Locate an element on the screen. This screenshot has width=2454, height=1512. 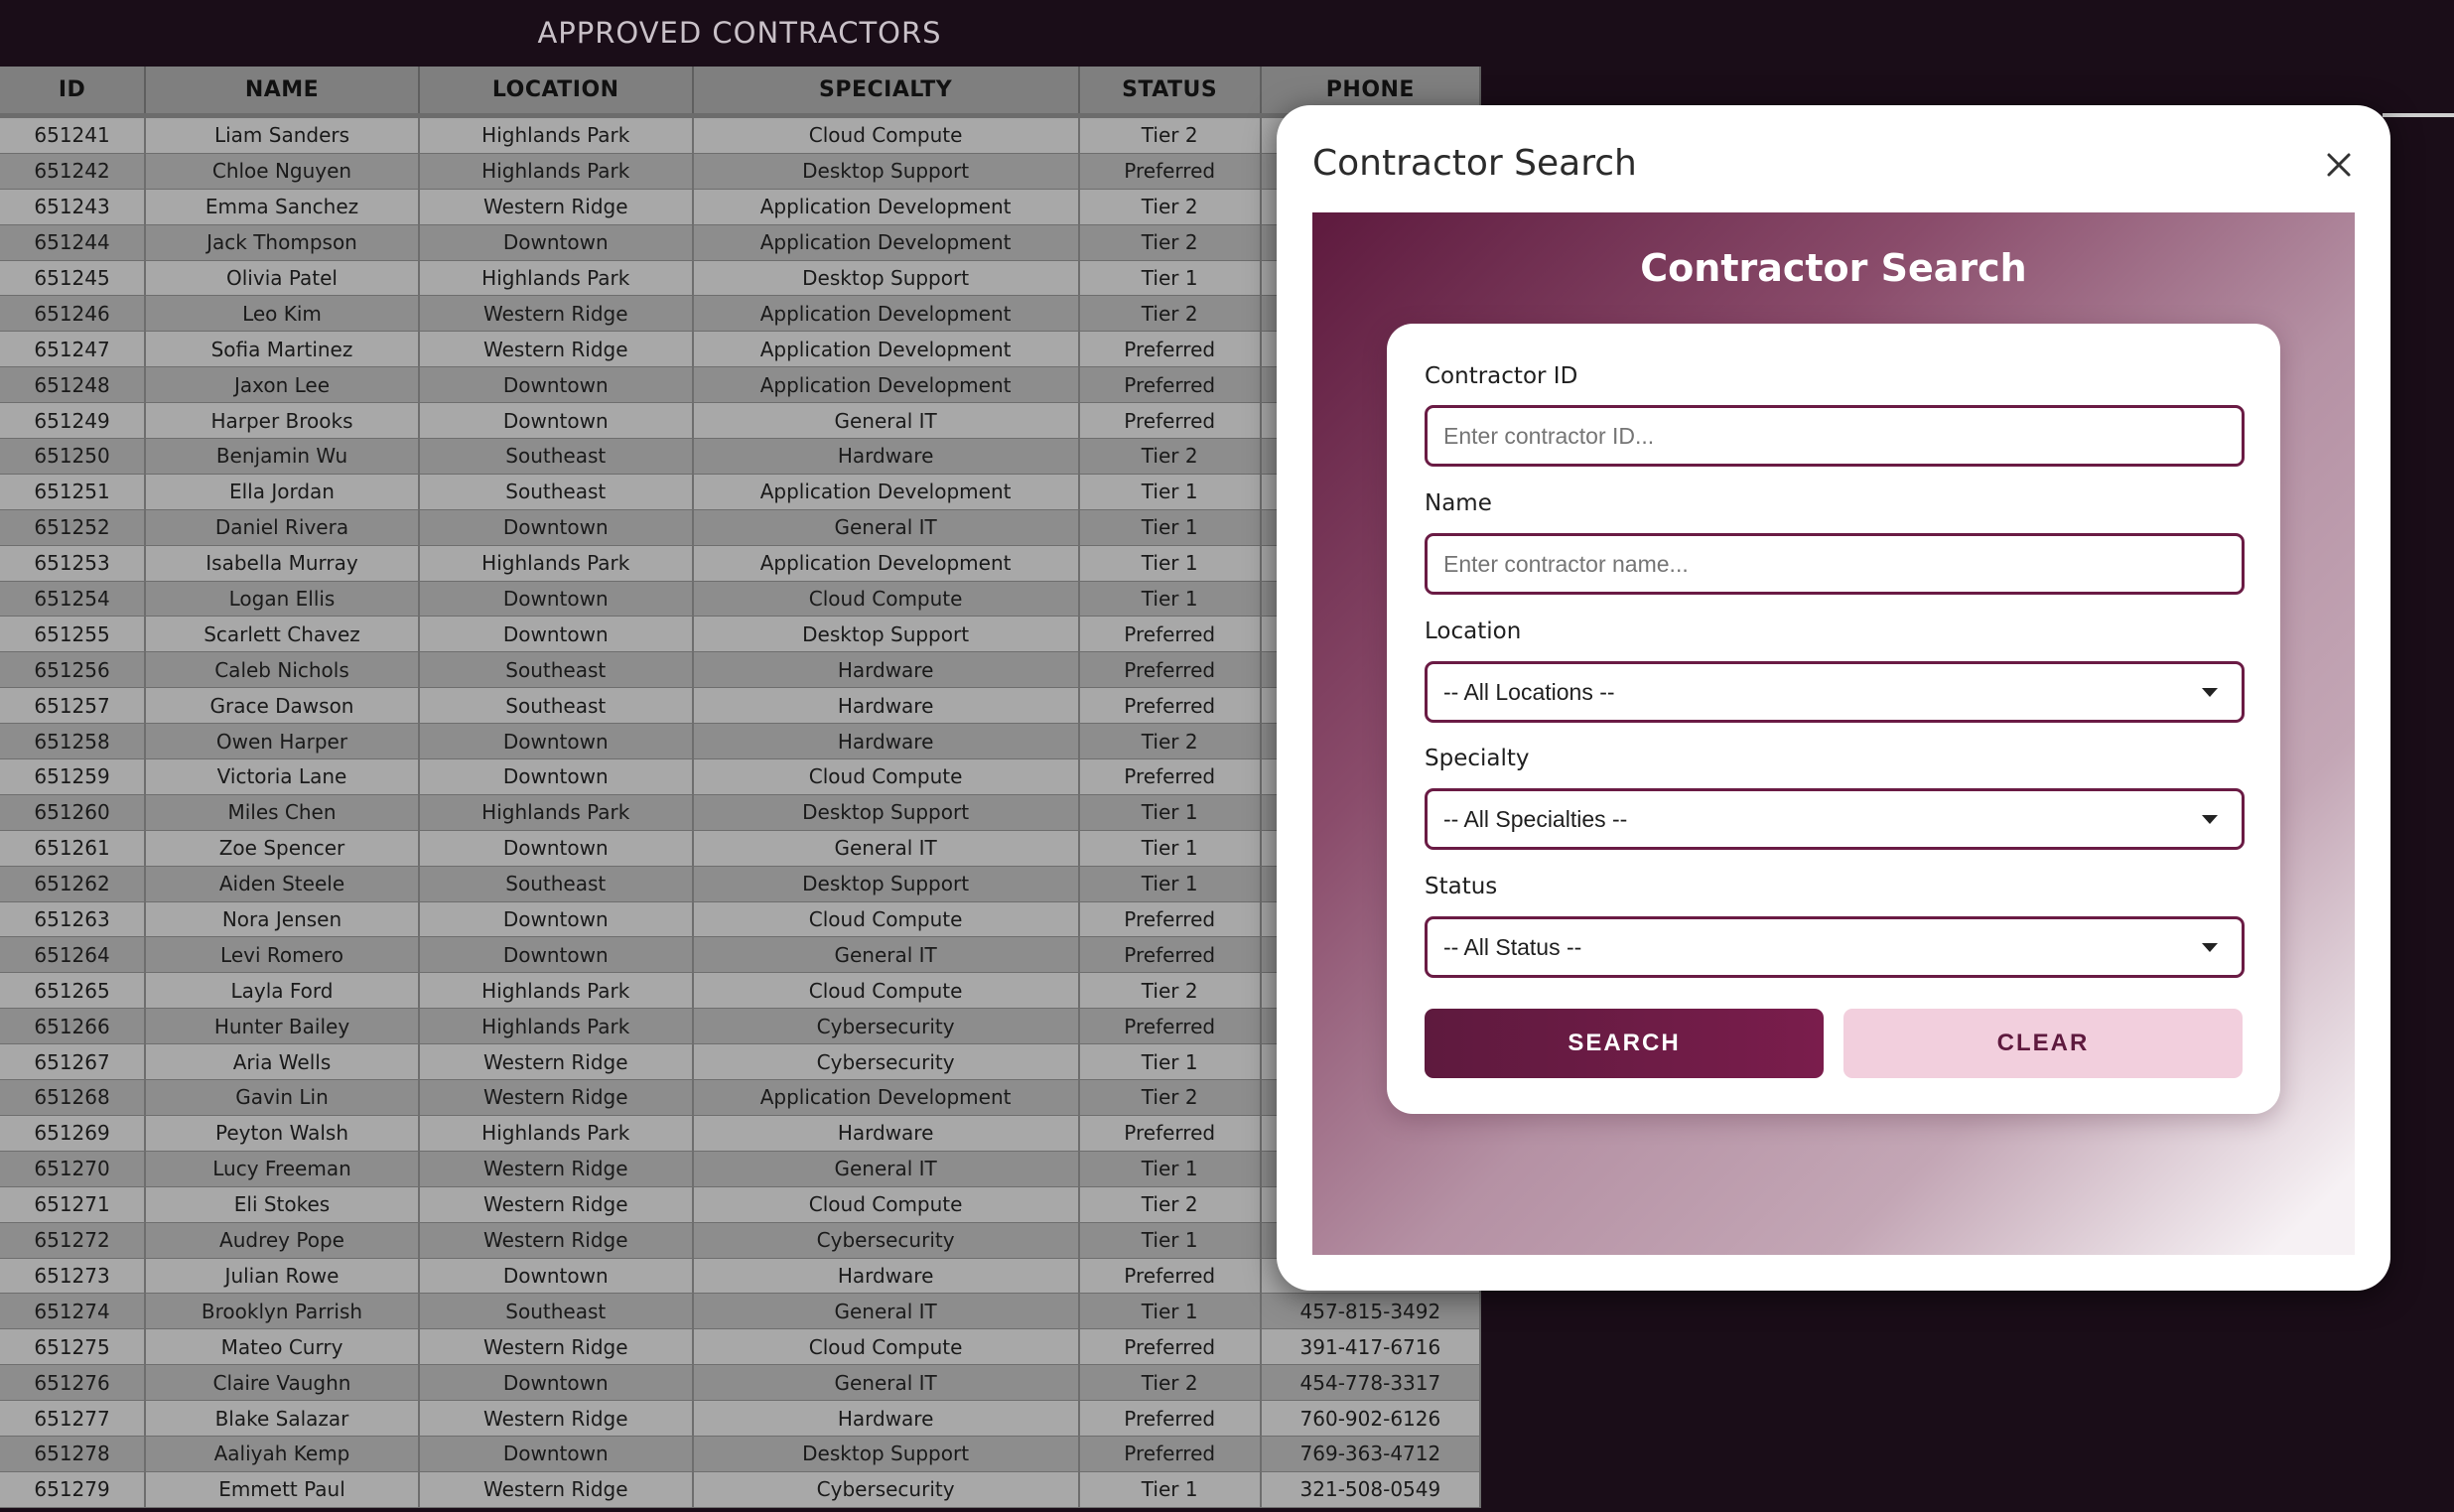
cell-id: 651253 is located at coordinates (73, 563).